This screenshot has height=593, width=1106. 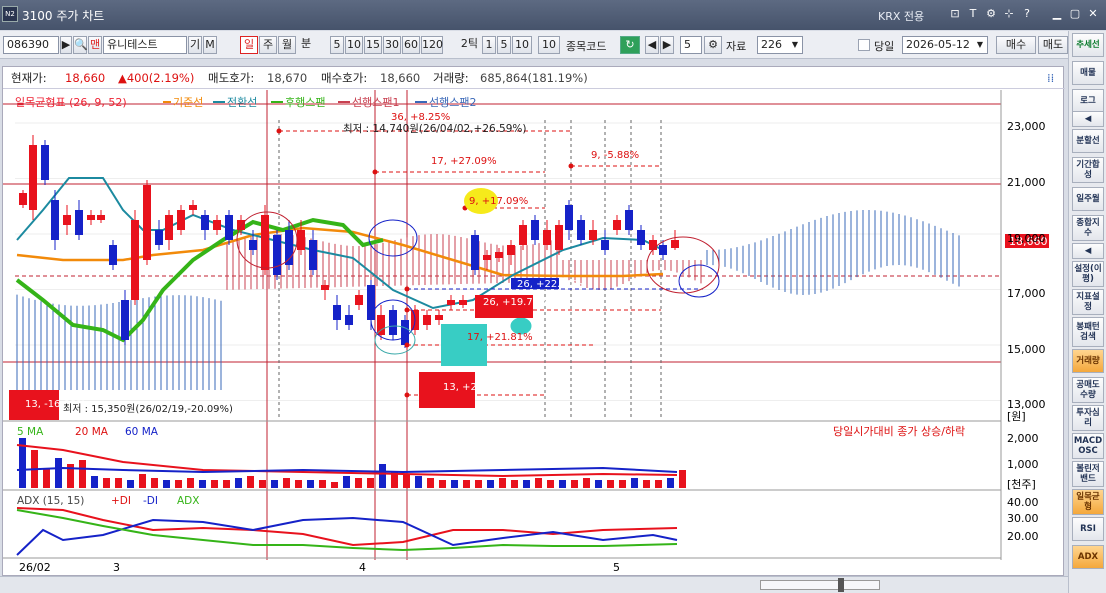 I want to click on sidebar-composite-index: 종합지수, so click(x=1088, y=228).